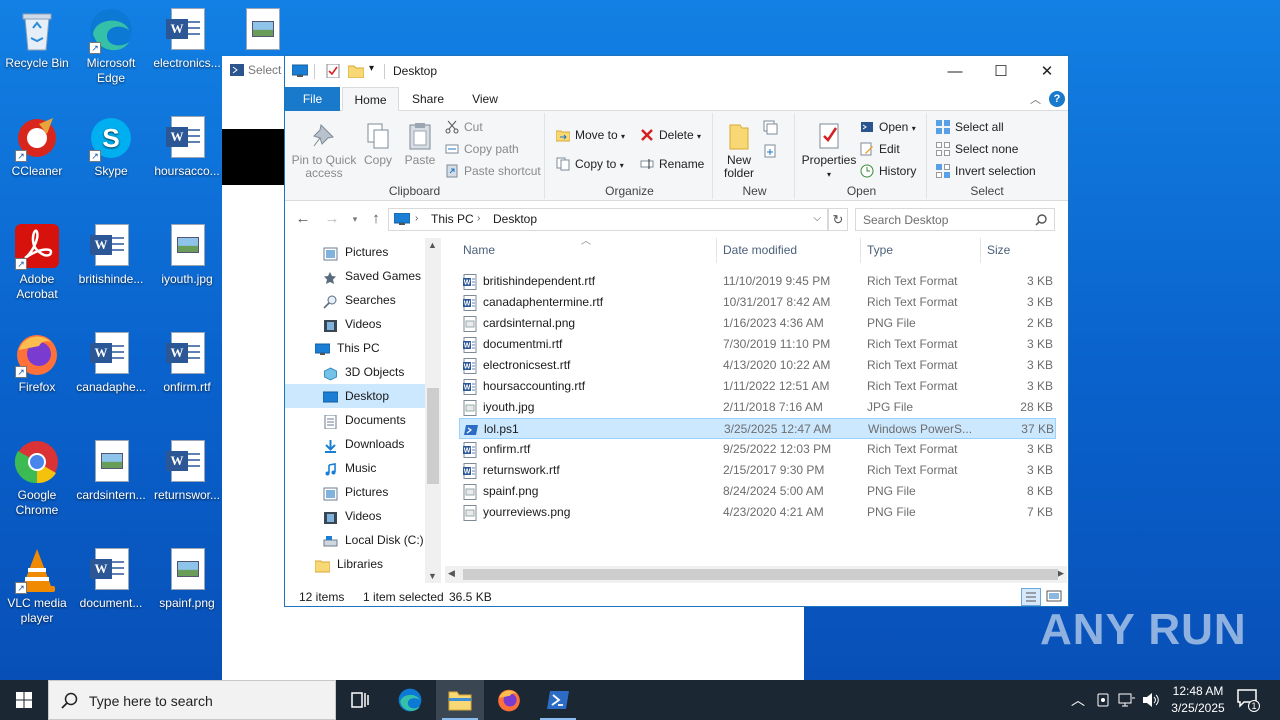  I want to click on back-arrow-icon: ←, so click(303, 218).